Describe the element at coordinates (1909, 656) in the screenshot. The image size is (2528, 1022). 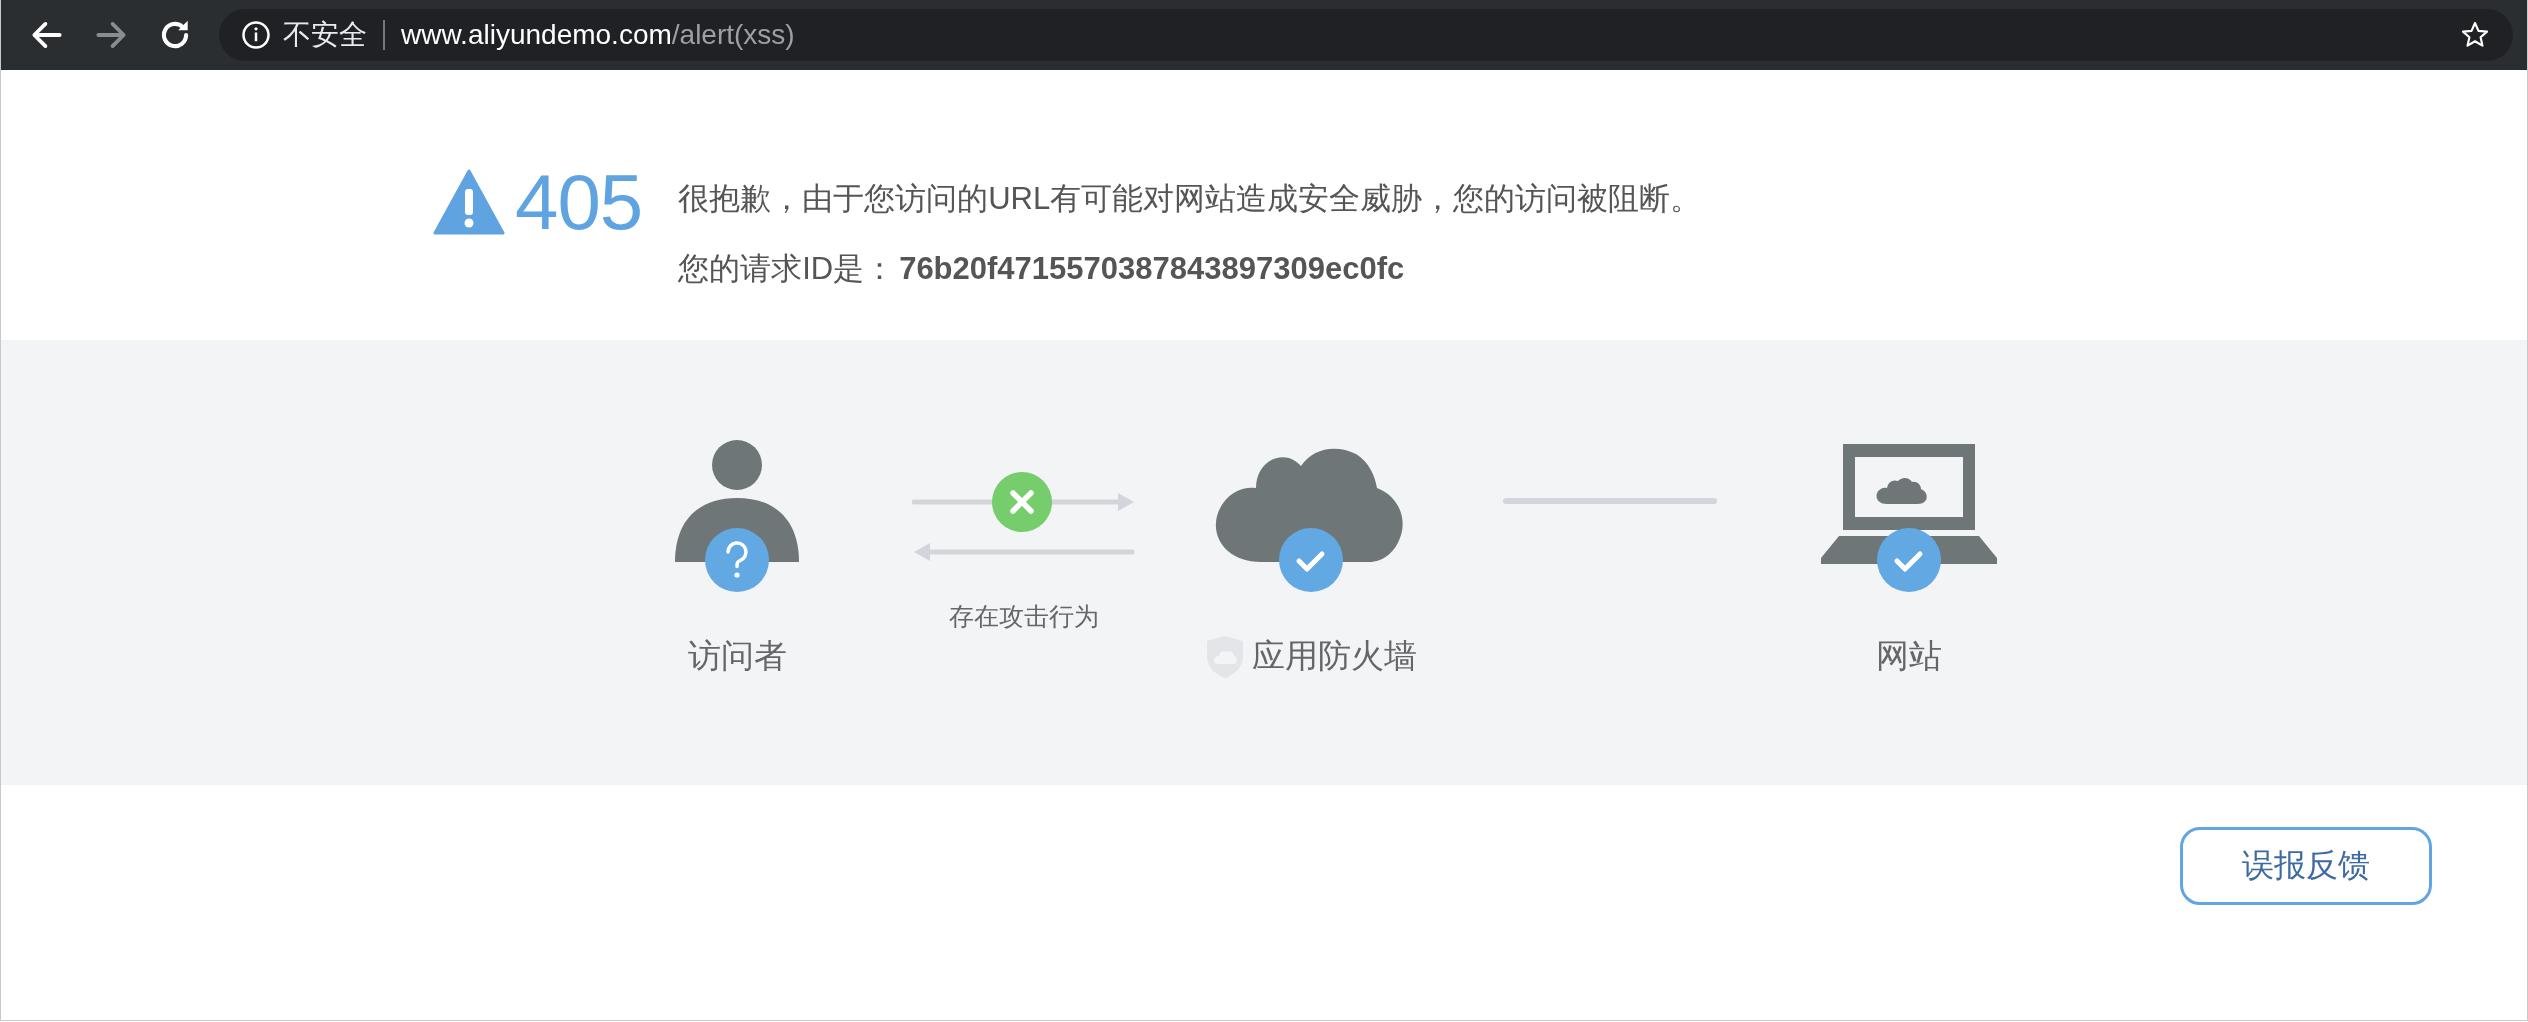
I see `node-label: 网站` at that location.